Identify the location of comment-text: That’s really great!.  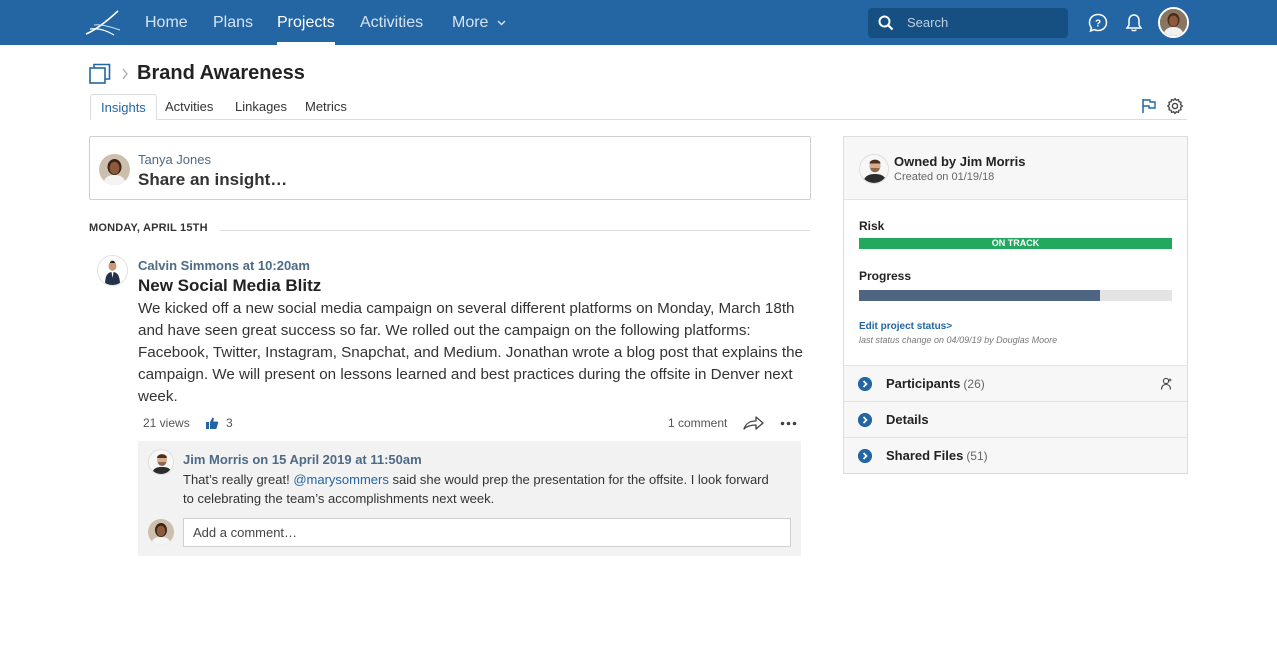
(238, 479).